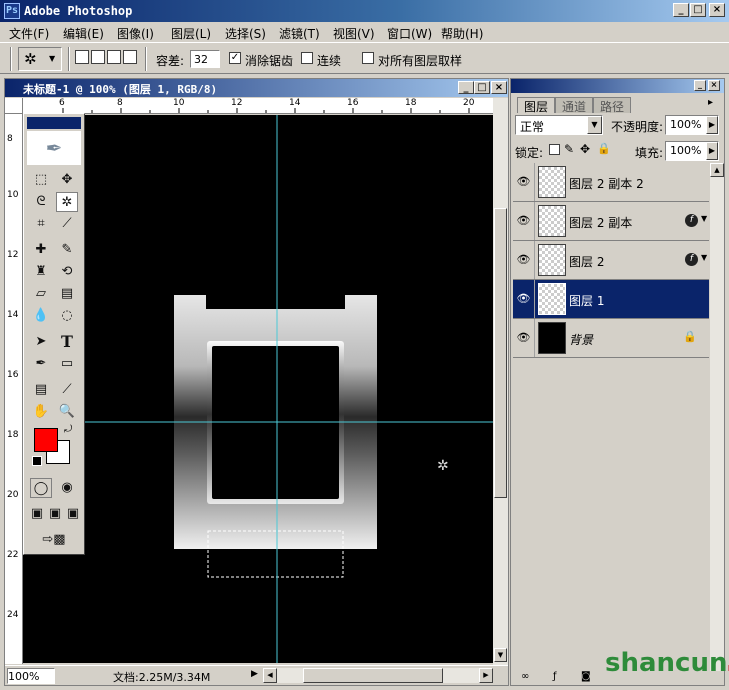 This screenshot has height=690, width=729. I want to click on lasso-tool-icon: ᘓ, so click(41, 202).